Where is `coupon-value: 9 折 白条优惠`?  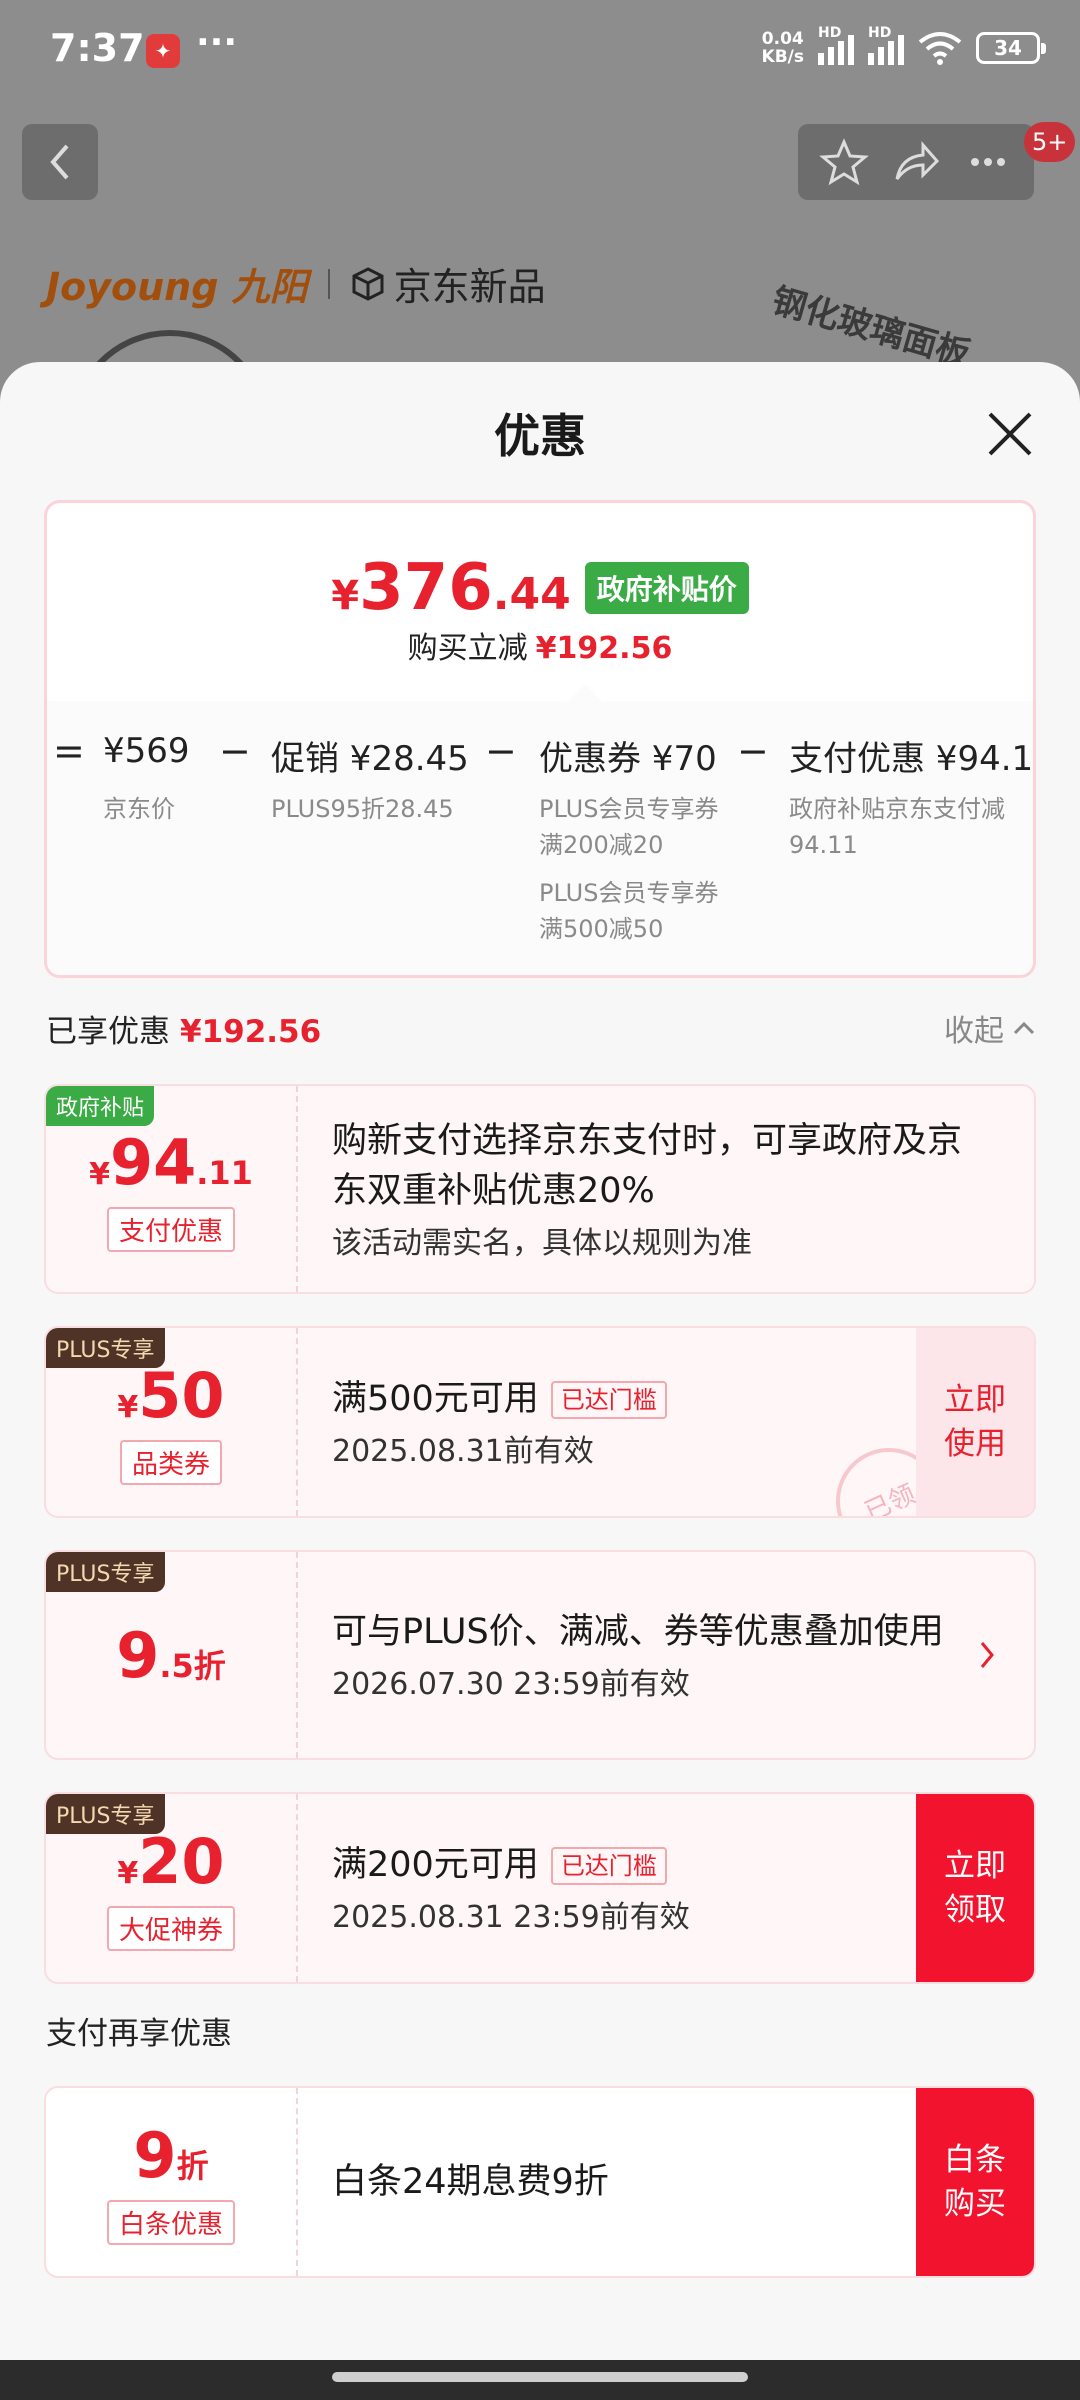 coupon-value: 9 折 白条优惠 is located at coordinates (172, 2182).